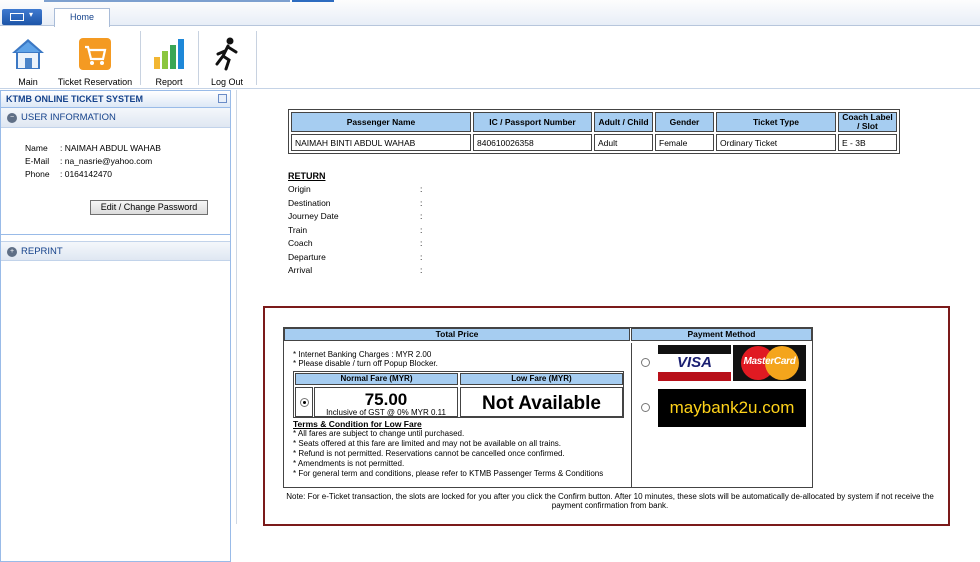 This screenshot has height=562, width=980. What do you see at coordinates (299, 189) in the screenshot?
I see `return-origin-label: Origin` at bounding box center [299, 189].